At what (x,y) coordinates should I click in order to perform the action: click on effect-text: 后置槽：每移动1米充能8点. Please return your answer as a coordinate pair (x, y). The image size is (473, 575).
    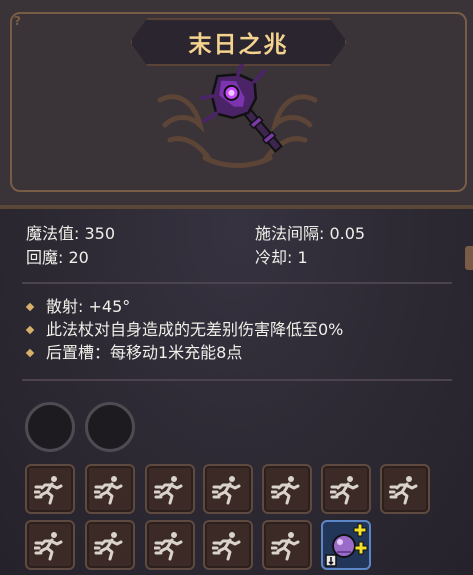
    Looking at the image, I should click on (144, 352).